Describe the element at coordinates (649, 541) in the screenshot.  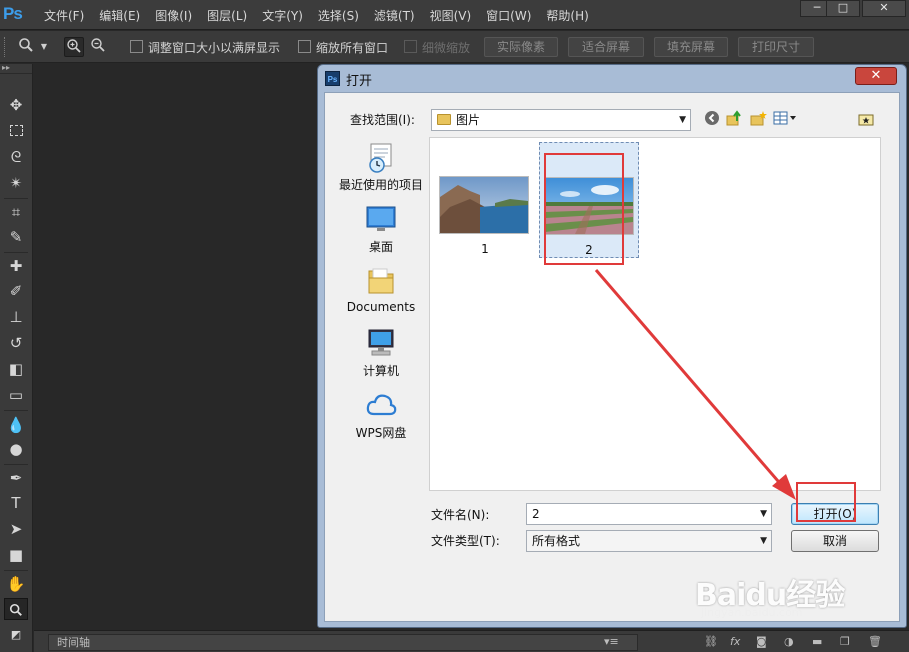
I see `filetype-select: 所有格式 ▼` at that location.